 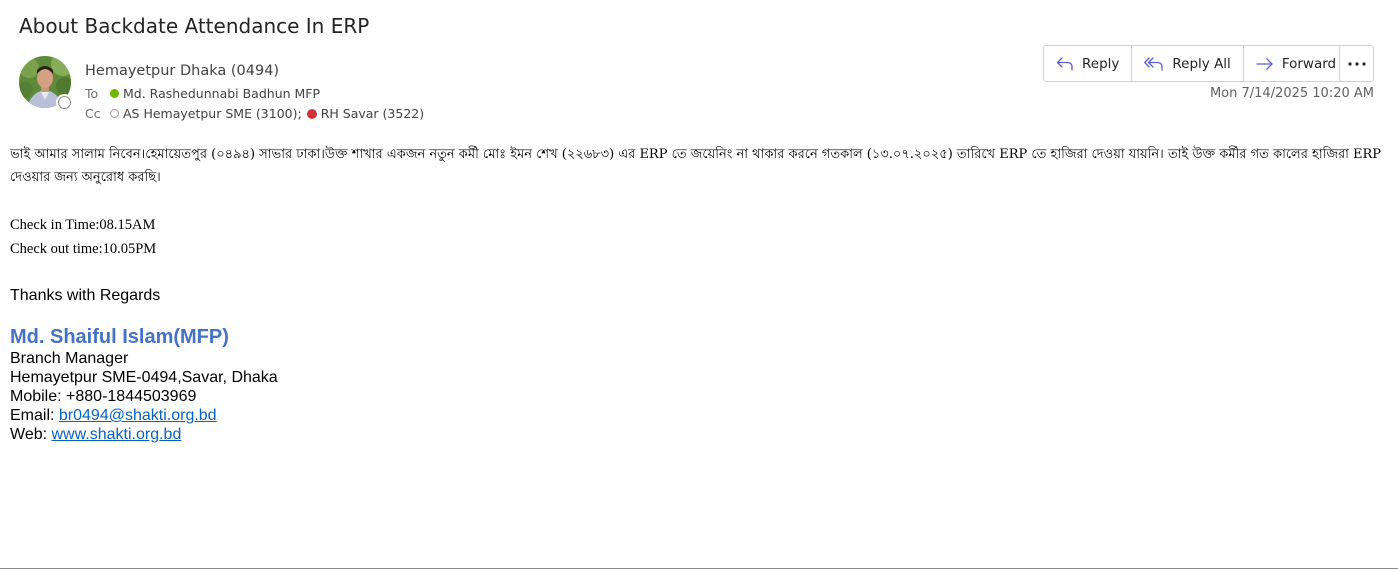 I want to click on sent-date: Mon 7/14/2025 10:20 AM, so click(x=1291, y=93).